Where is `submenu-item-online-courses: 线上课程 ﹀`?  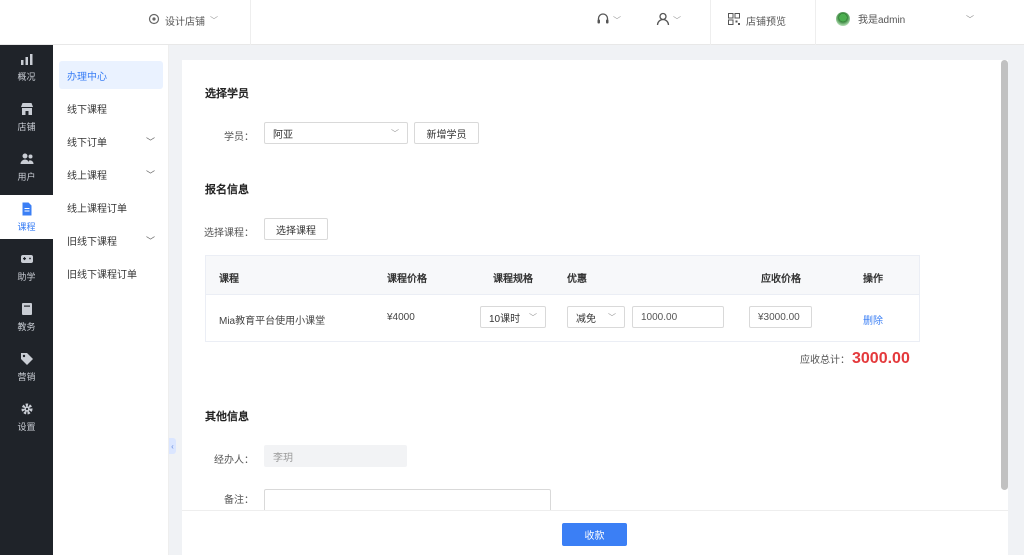
submenu-item-online-courses: 线上课程 ﹀ is located at coordinates (111, 174).